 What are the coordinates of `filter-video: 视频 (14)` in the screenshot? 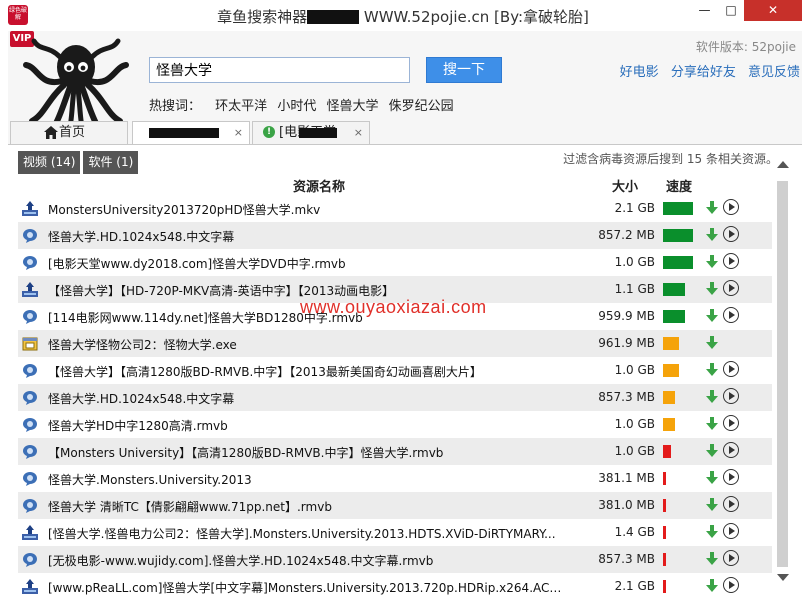 It's located at (49, 162).